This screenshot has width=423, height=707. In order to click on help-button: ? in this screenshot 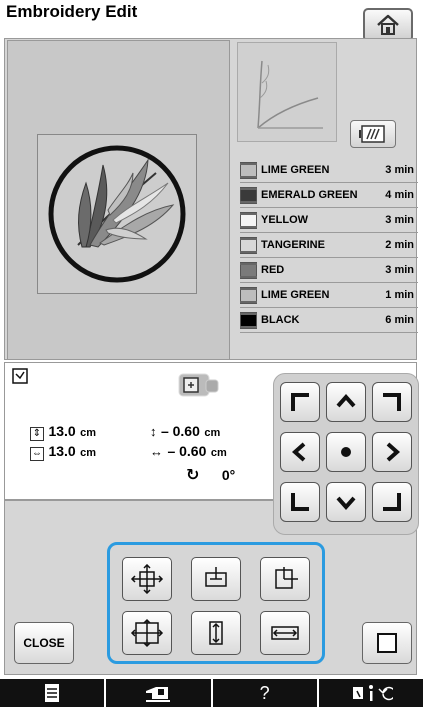, I will do `click(266, 693)`.